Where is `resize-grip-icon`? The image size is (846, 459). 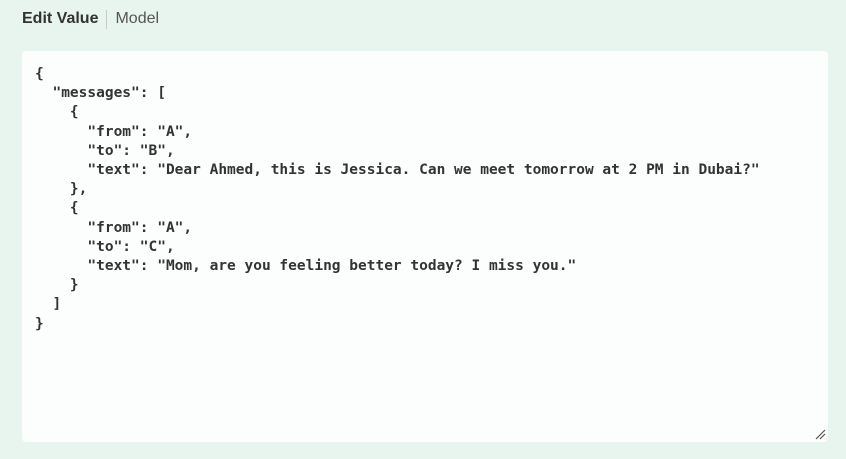 resize-grip-icon is located at coordinates (820, 434).